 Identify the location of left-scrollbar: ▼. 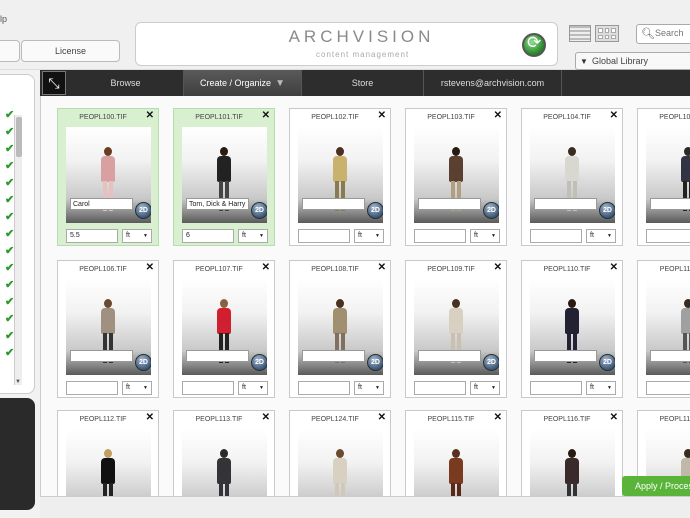
(18, 250).